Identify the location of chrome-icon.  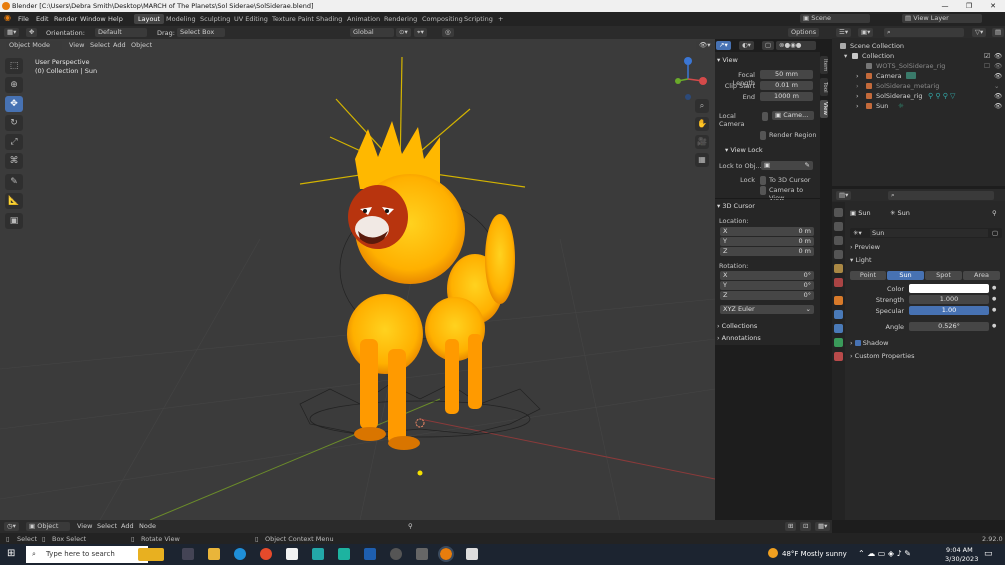
(266, 554).